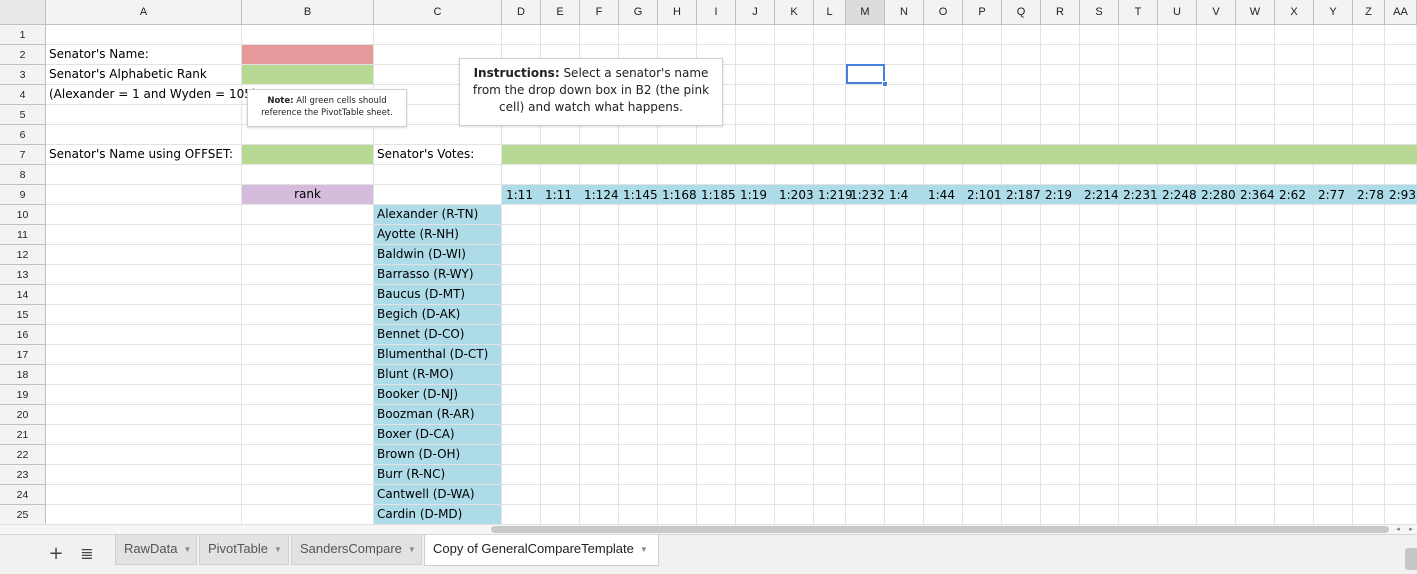 The height and width of the screenshot is (574, 1417). I want to click on column-header-y: Y, so click(1333, 12).